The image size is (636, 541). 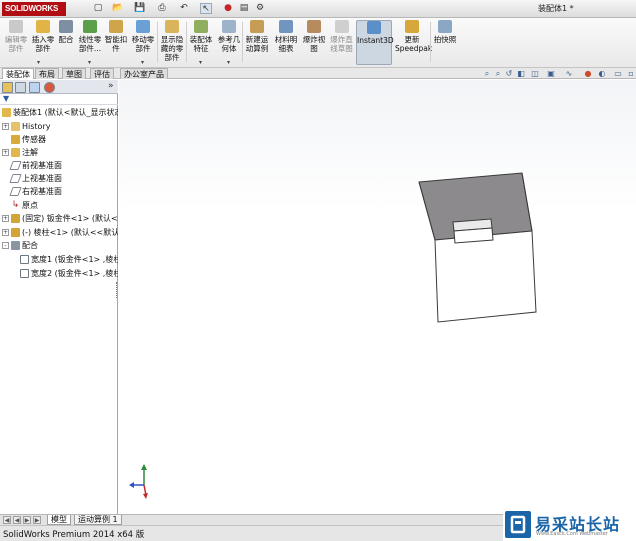 I want to click on property-manager-tab-icon, so click(x=20, y=87).